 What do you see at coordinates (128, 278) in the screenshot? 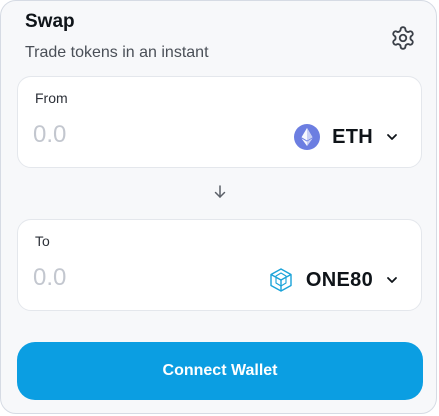
I see `to-amount-input` at bounding box center [128, 278].